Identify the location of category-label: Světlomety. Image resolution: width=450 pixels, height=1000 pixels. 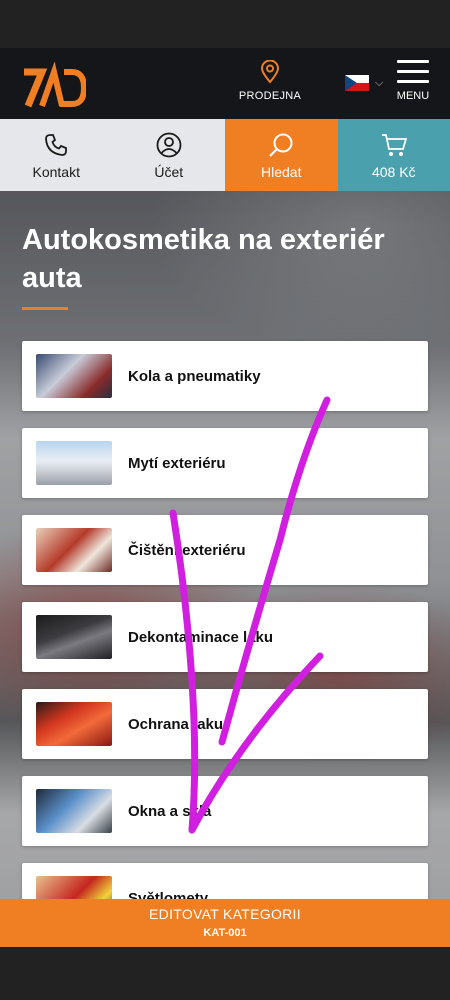
(168, 894).